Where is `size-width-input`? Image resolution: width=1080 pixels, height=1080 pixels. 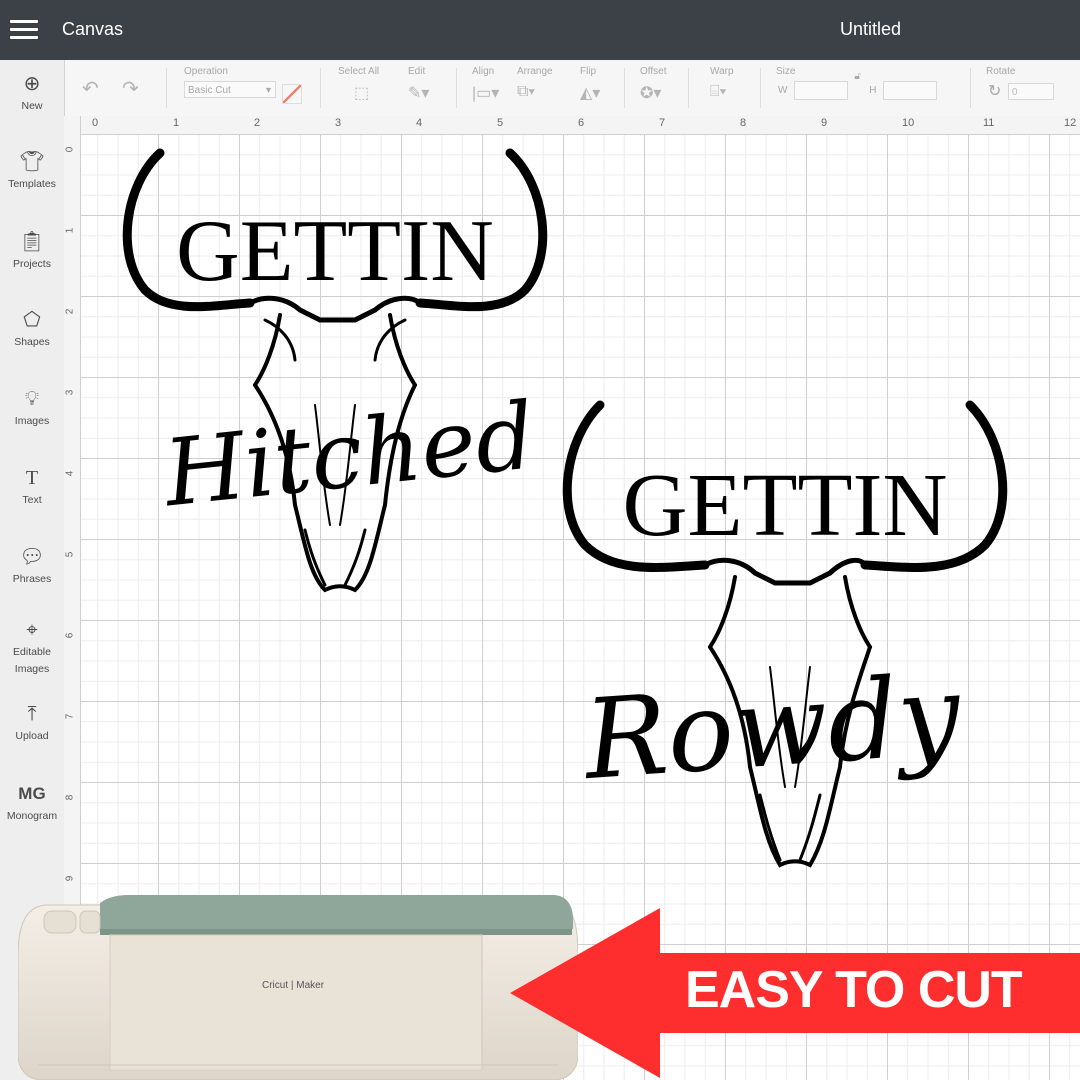
size-width-input is located at coordinates (820, 90).